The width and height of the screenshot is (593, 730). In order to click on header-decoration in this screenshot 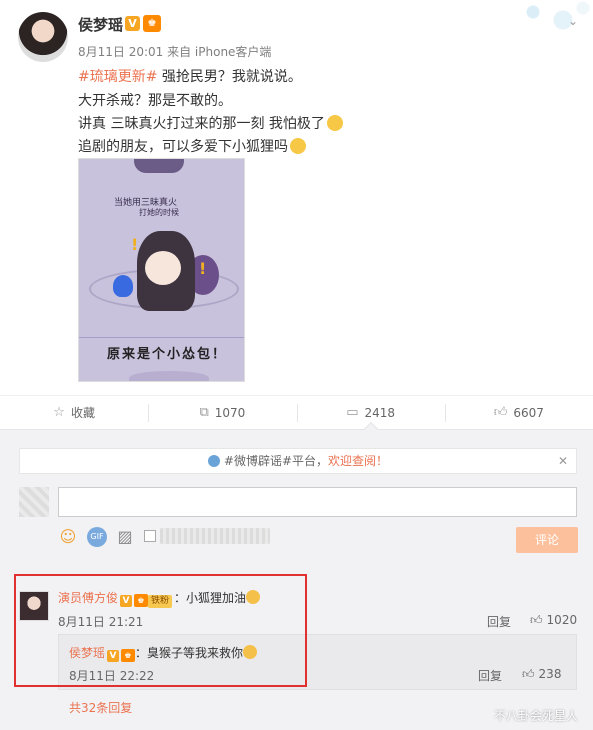, I will do `click(548, 20)`.